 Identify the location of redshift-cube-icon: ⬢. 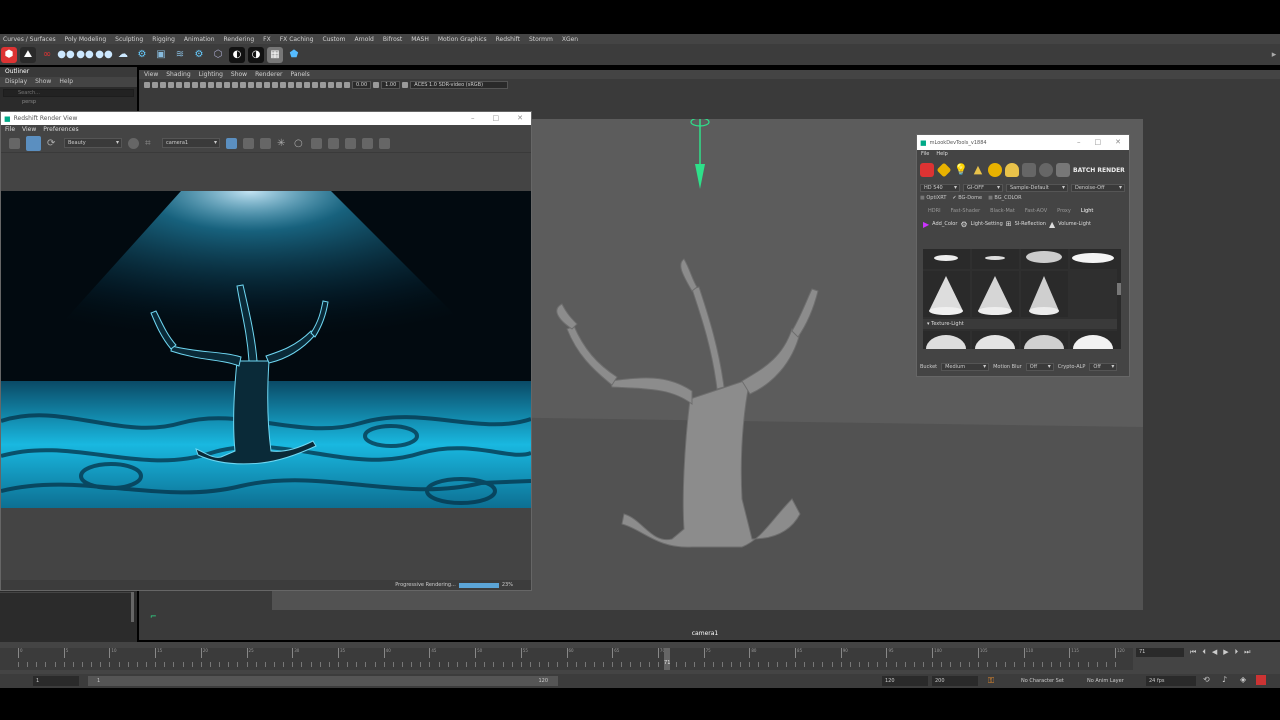
(9, 54).